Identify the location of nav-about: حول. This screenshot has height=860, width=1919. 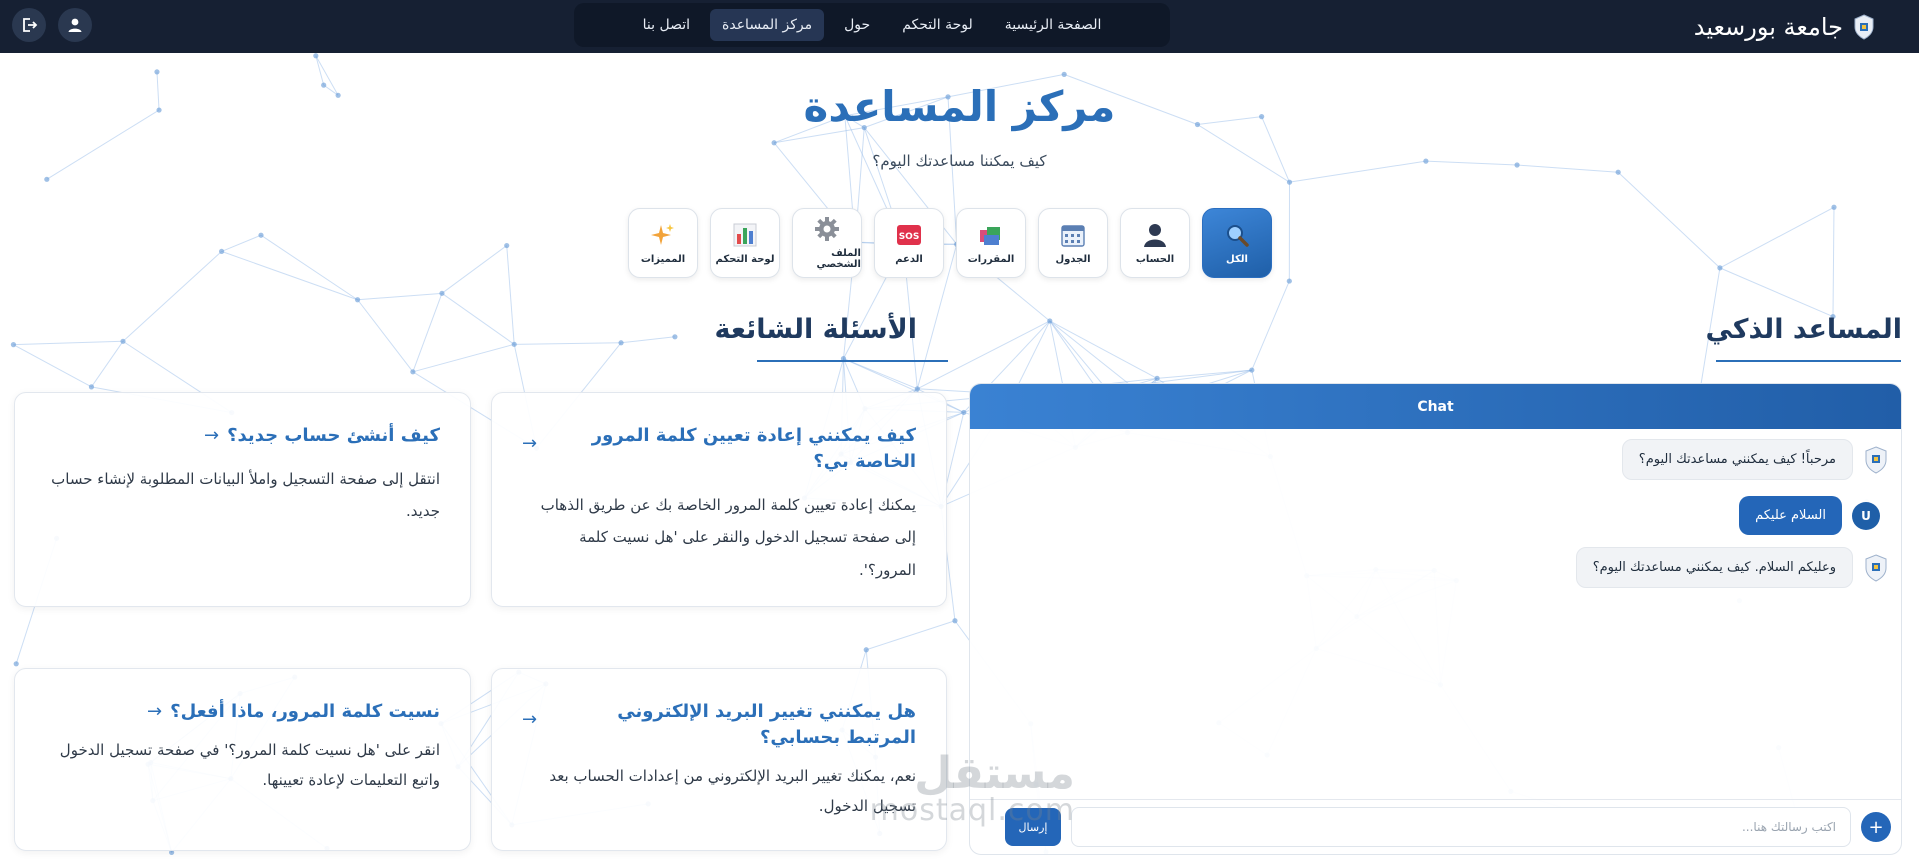
(857, 25).